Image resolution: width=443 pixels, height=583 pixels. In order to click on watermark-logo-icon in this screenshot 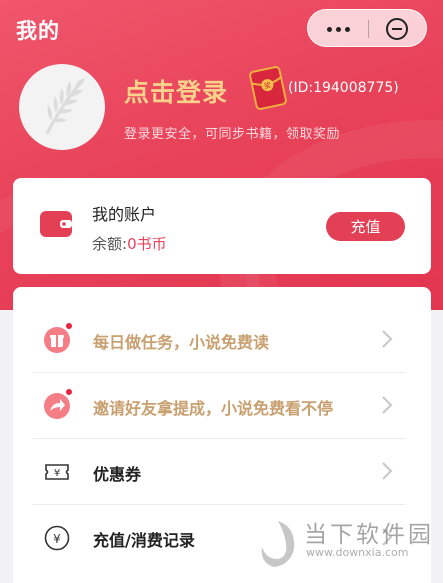, I will do `click(278, 544)`.